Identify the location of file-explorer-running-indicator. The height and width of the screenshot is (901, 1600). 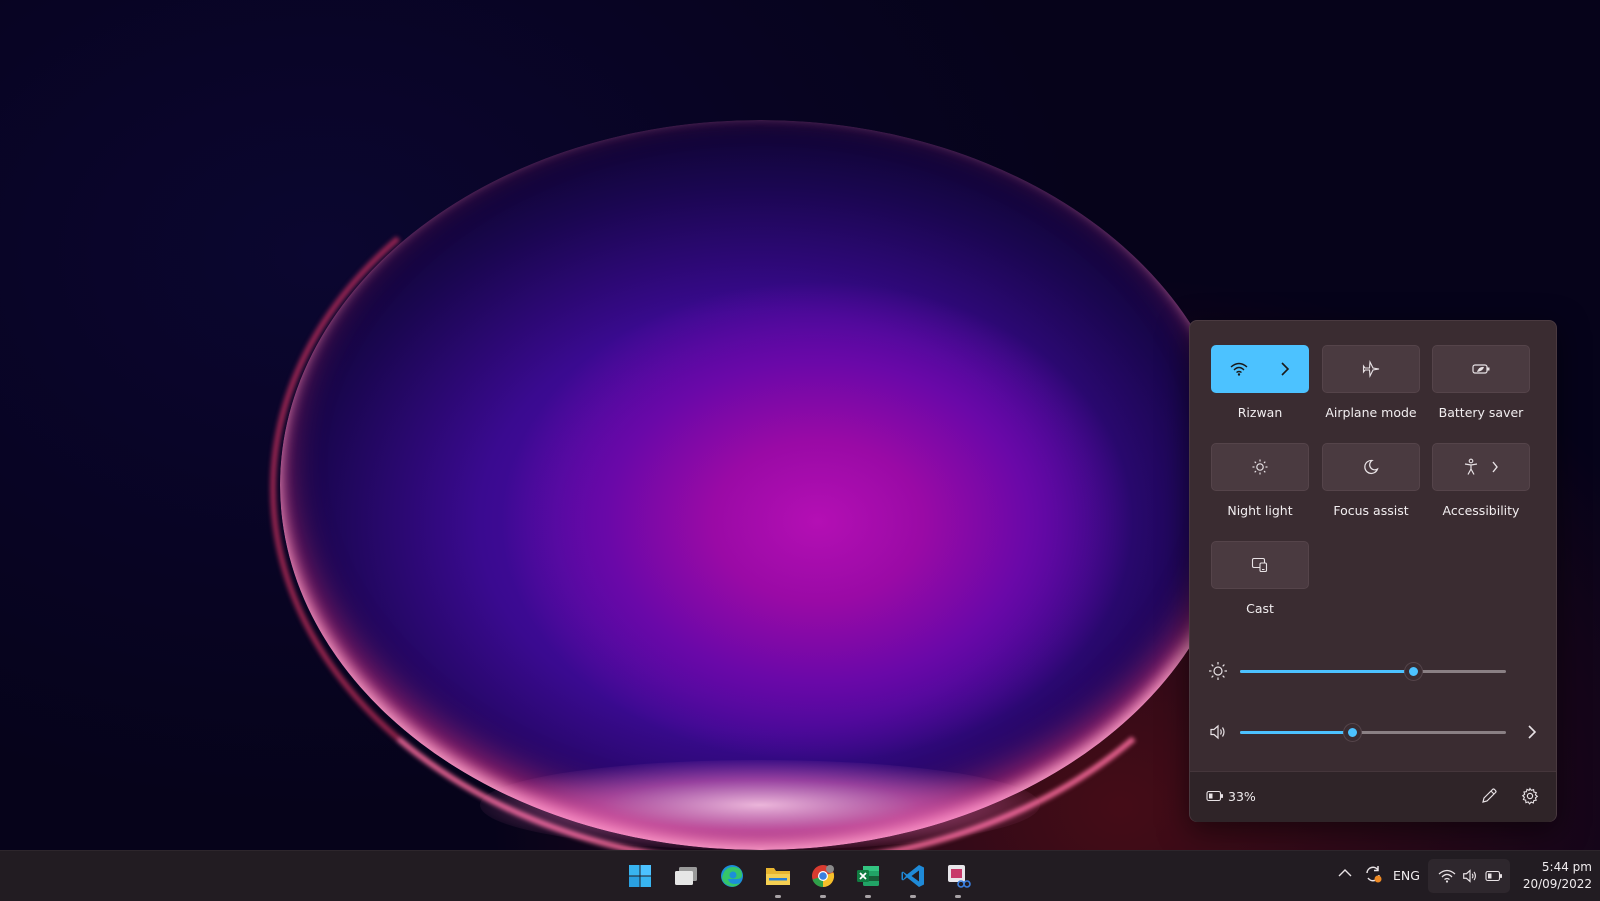
(778, 896).